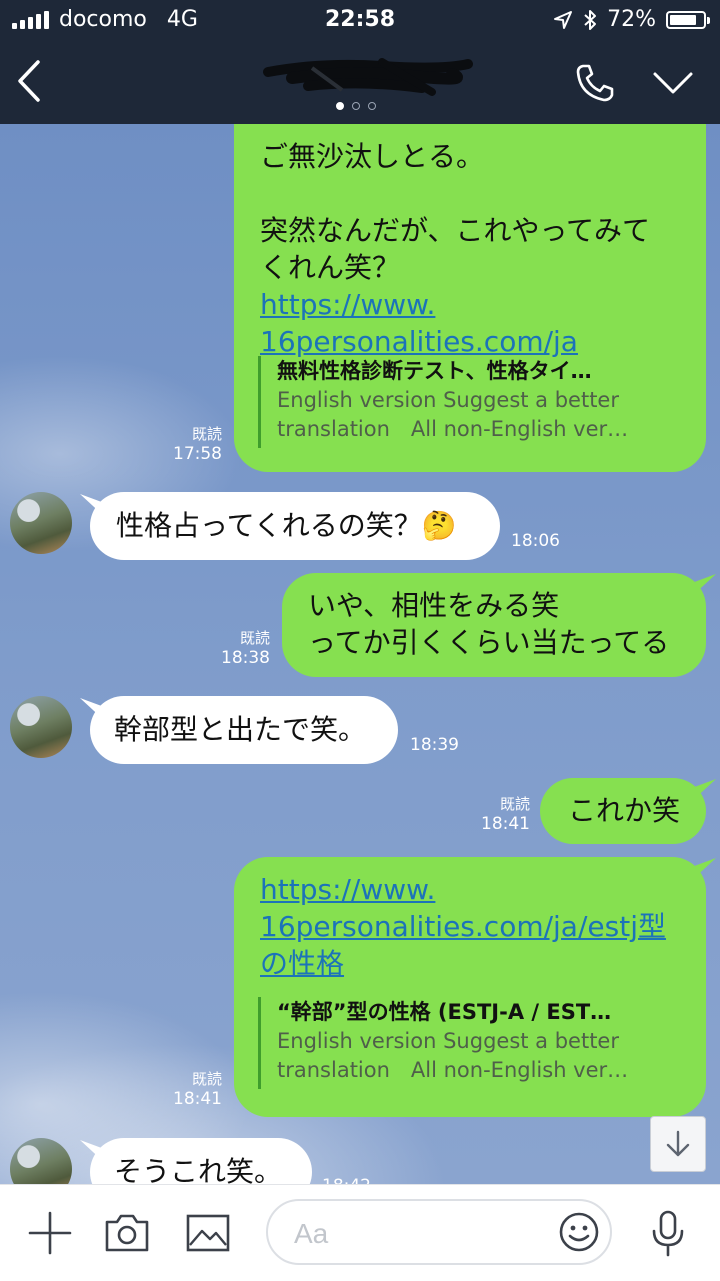 The height and width of the screenshot is (1281, 720). I want to click on message-input-bar, so click(360, 1232).